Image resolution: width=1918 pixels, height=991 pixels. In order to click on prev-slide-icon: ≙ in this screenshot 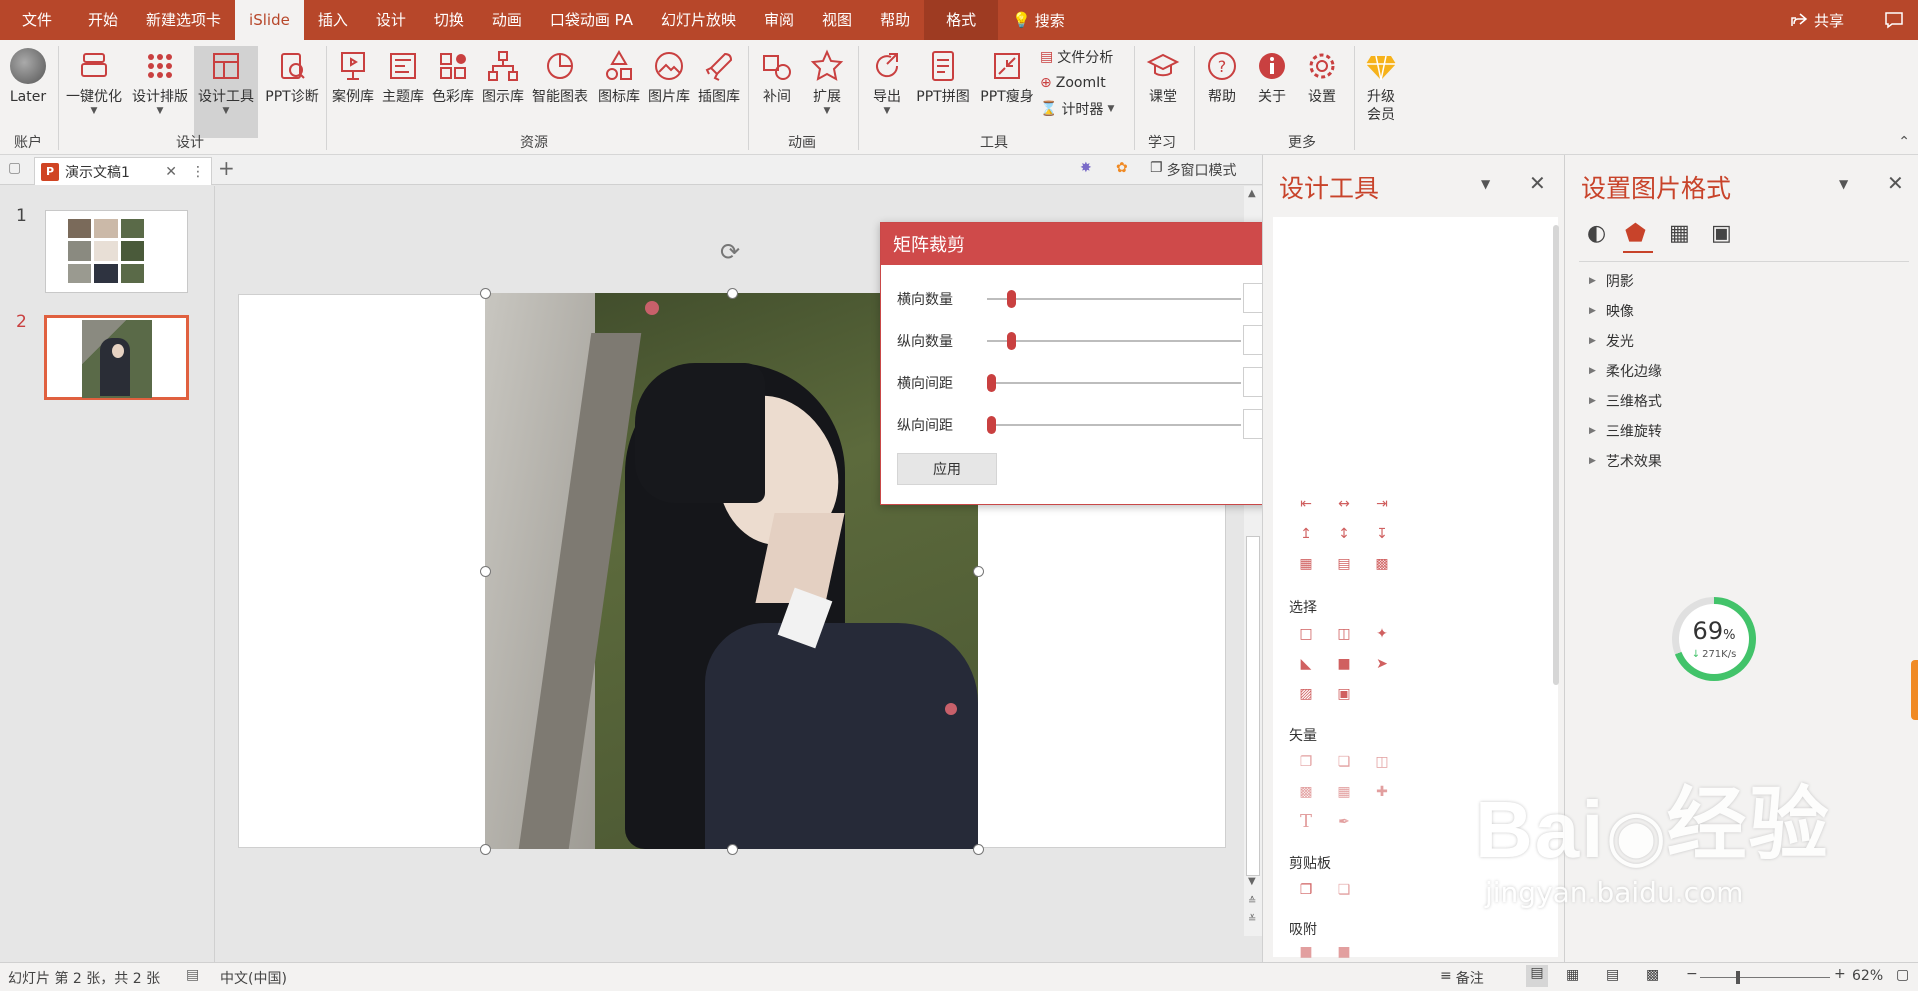, I will do `click(1252, 901)`.